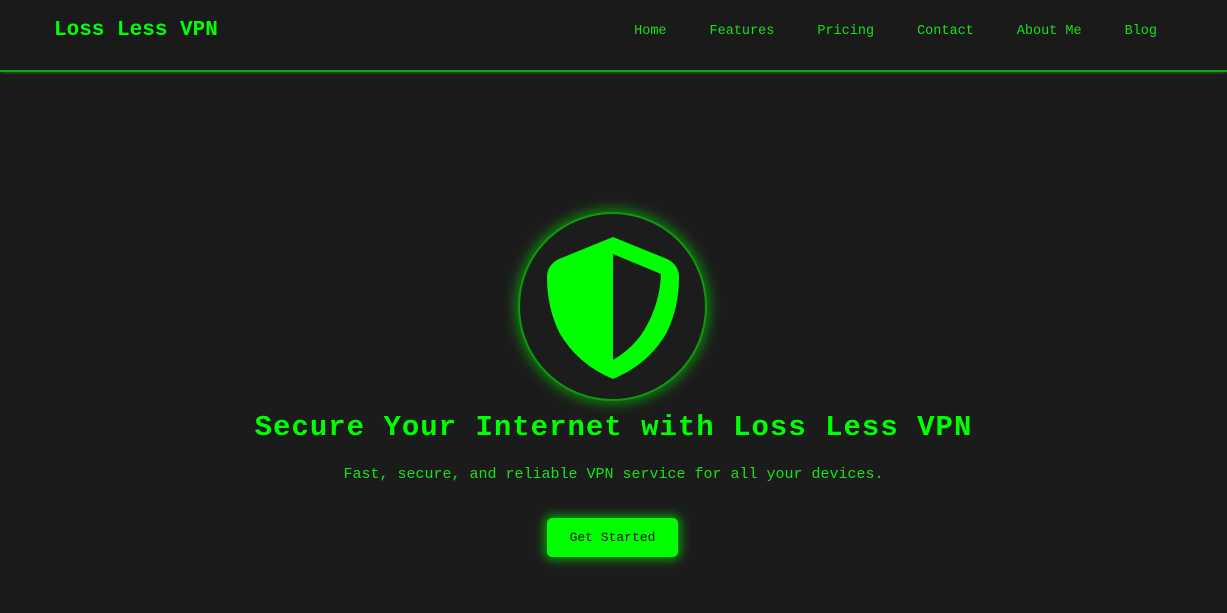  Describe the element at coordinates (845, 31) in the screenshot. I see `nav-link-pricing: Pricing` at that location.